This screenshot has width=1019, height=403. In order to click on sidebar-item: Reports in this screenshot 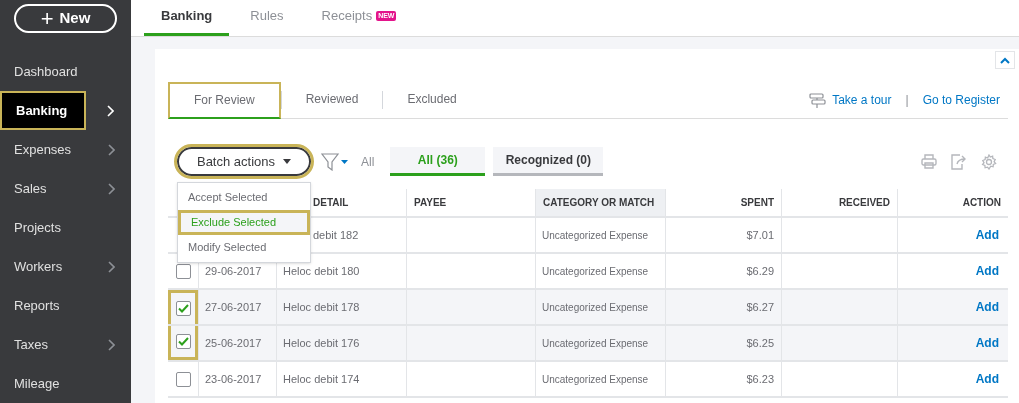, I will do `click(65, 305)`.